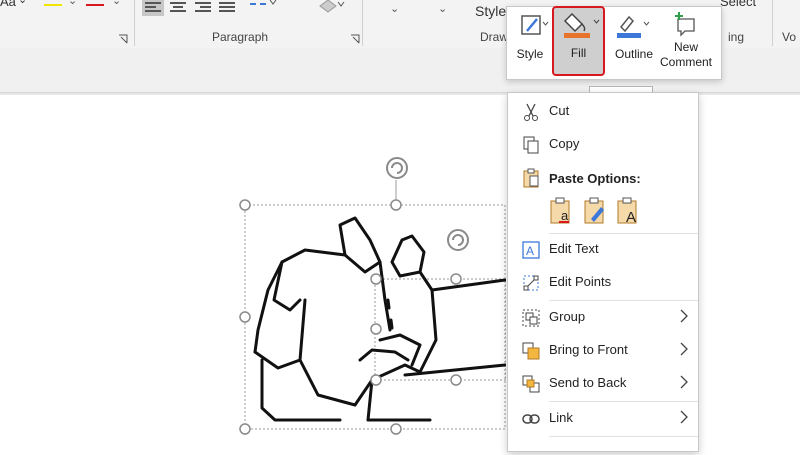 The image size is (800, 455). I want to click on shape-style-button: Style, so click(530, 43).